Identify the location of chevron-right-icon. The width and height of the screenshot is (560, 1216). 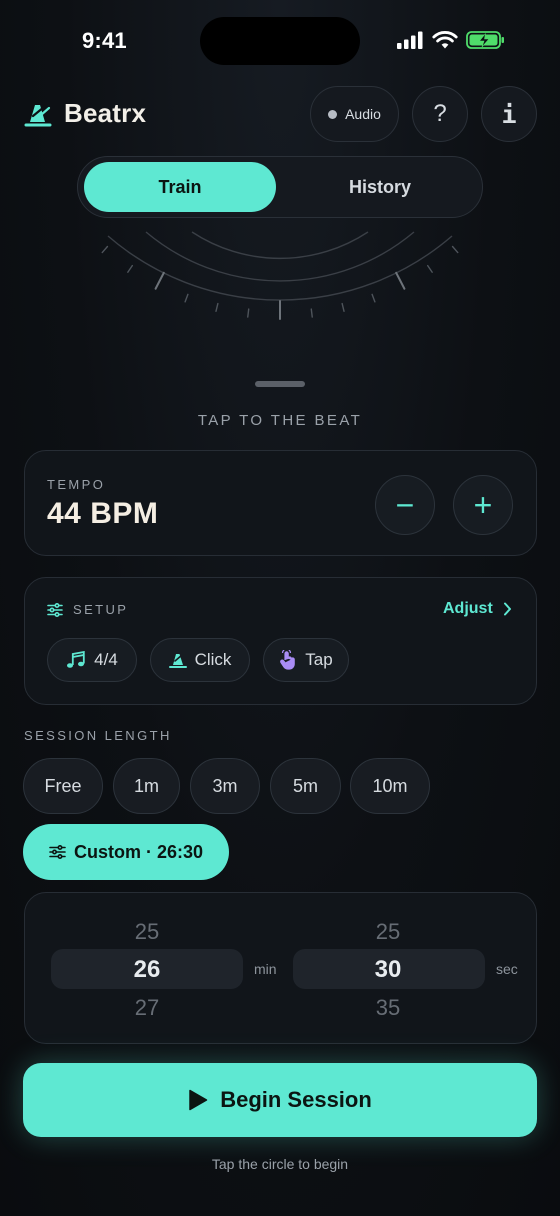
(507, 609).